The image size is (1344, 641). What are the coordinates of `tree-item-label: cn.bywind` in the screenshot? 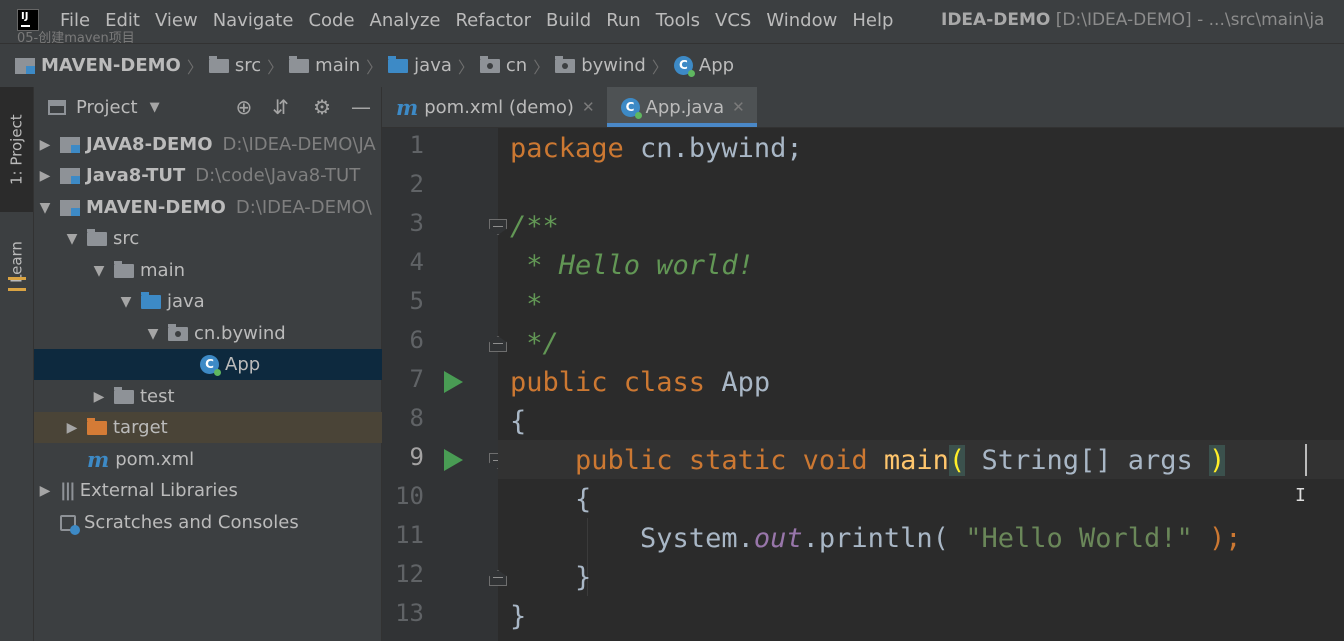 It's located at (240, 333).